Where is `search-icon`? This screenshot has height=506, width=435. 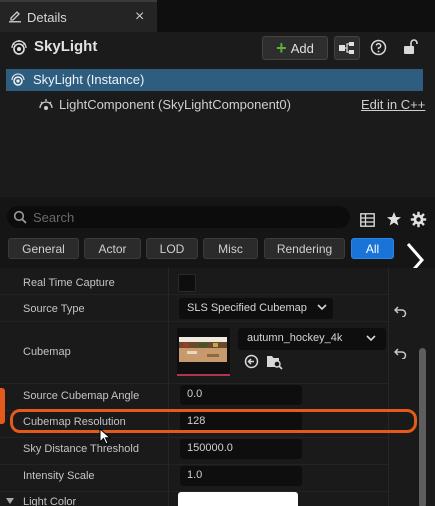
search-icon is located at coordinates (20, 217).